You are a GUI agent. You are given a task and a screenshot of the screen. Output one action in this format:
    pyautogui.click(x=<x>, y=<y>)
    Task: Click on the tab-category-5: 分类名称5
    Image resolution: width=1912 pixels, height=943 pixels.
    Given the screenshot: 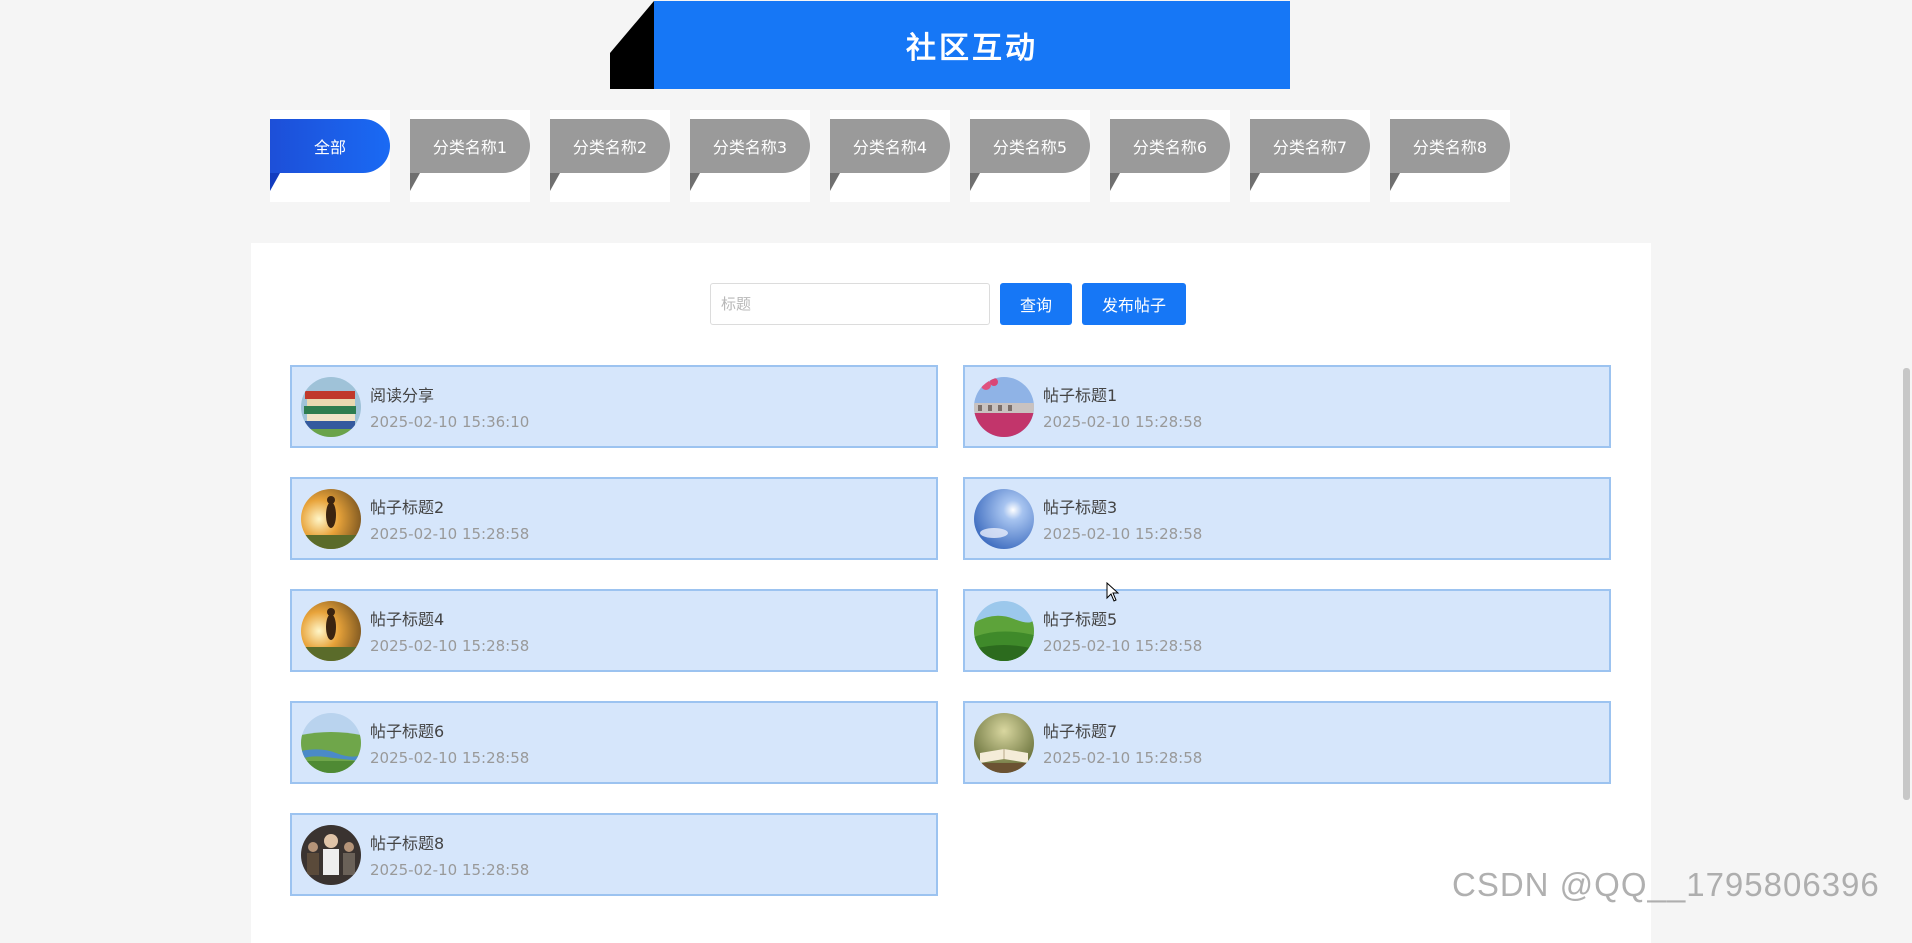 What is the action you would take?
    pyautogui.click(x=1030, y=156)
    